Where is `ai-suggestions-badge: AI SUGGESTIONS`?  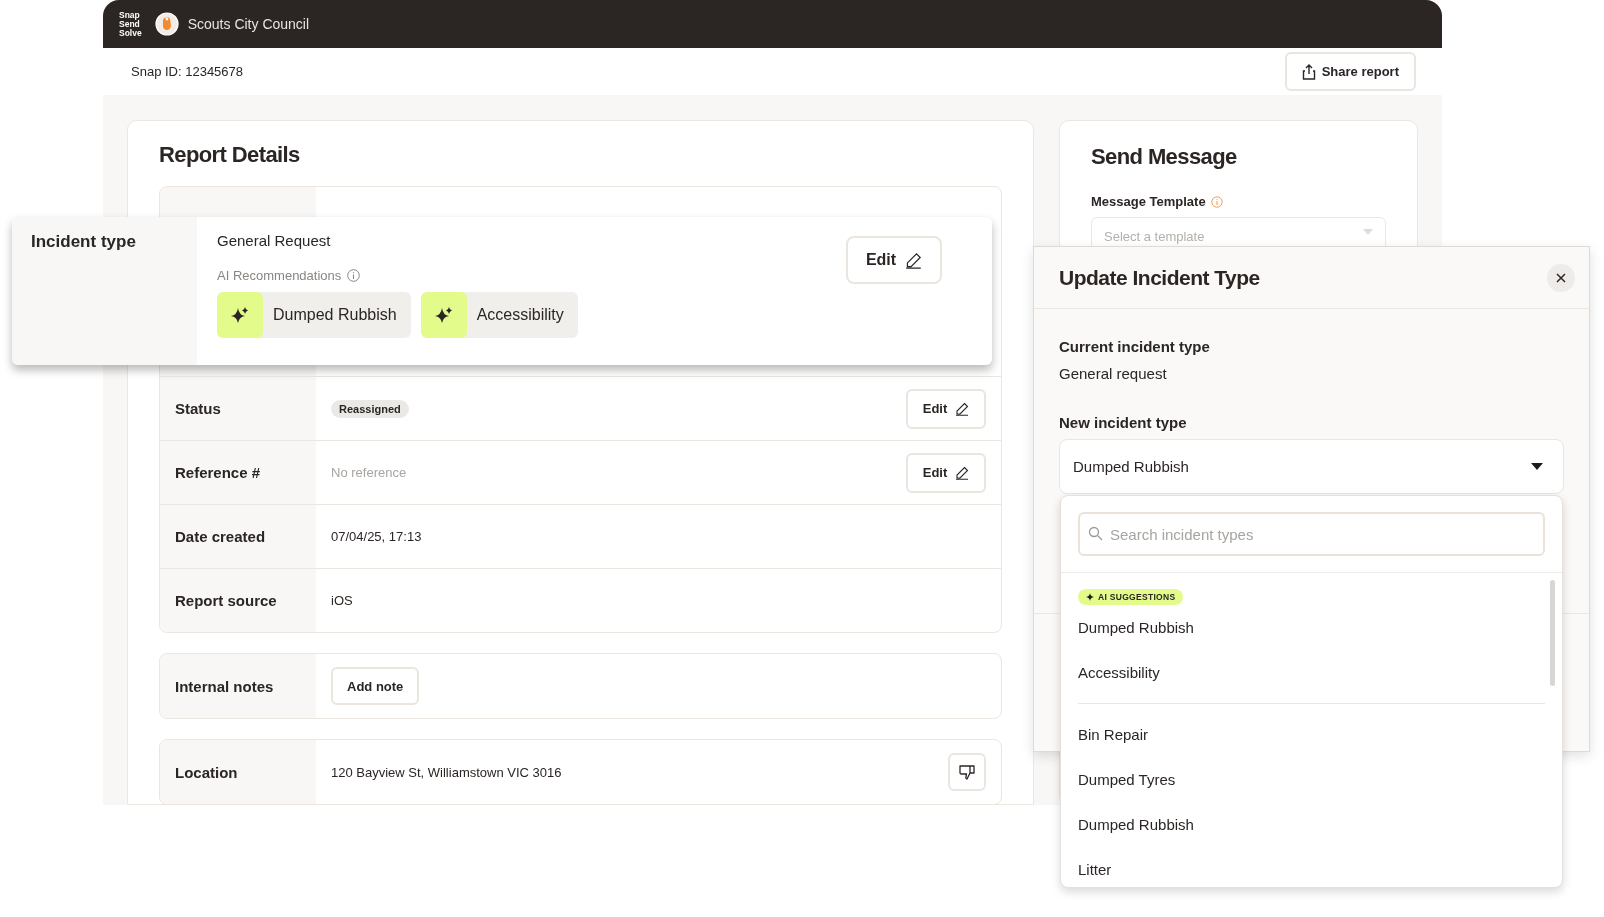 ai-suggestions-badge: AI SUGGESTIONS is located at coordinates (1131, 597).